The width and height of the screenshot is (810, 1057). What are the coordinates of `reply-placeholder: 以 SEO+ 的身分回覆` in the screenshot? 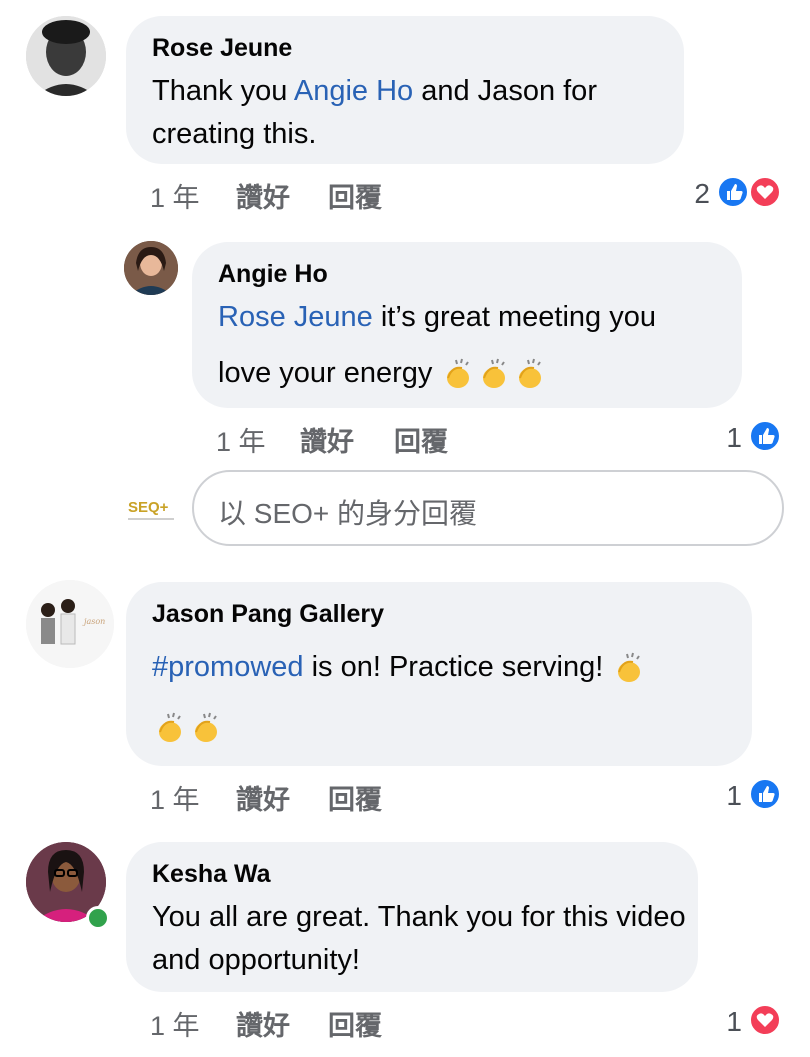 It's located at (348, 513).